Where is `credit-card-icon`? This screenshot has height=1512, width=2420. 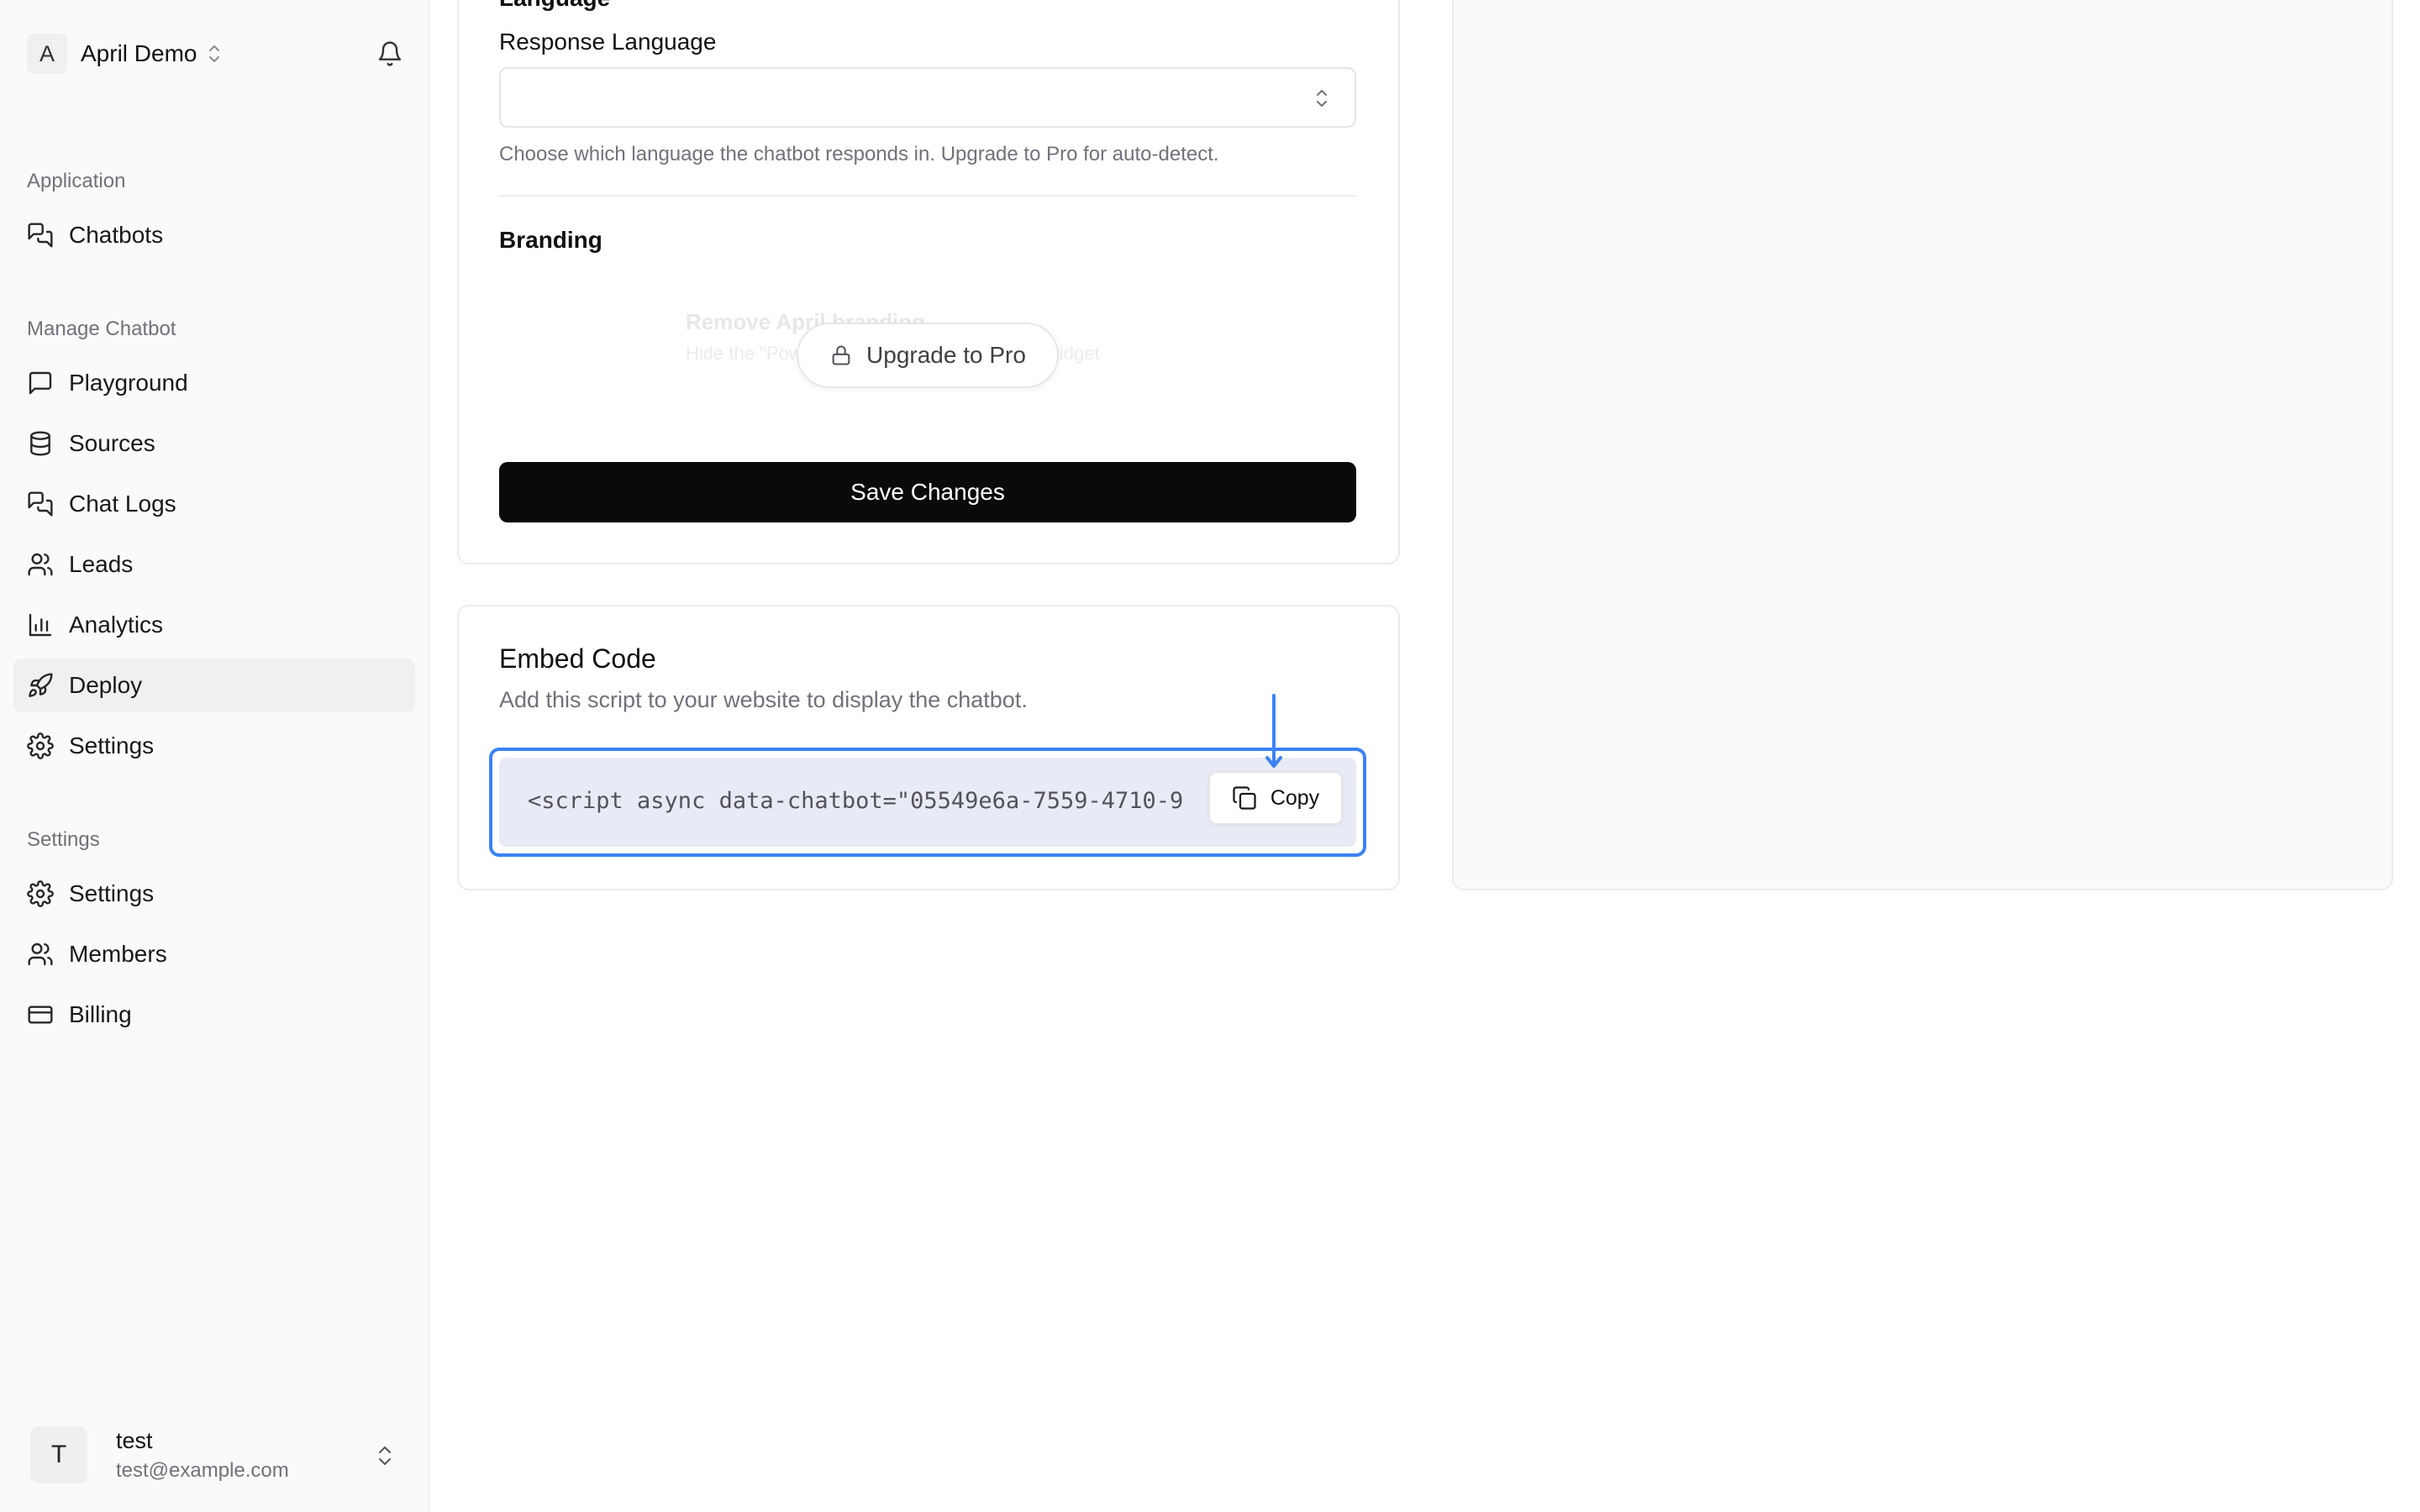 credit-card-icon is located at coordinates (40, 1014).